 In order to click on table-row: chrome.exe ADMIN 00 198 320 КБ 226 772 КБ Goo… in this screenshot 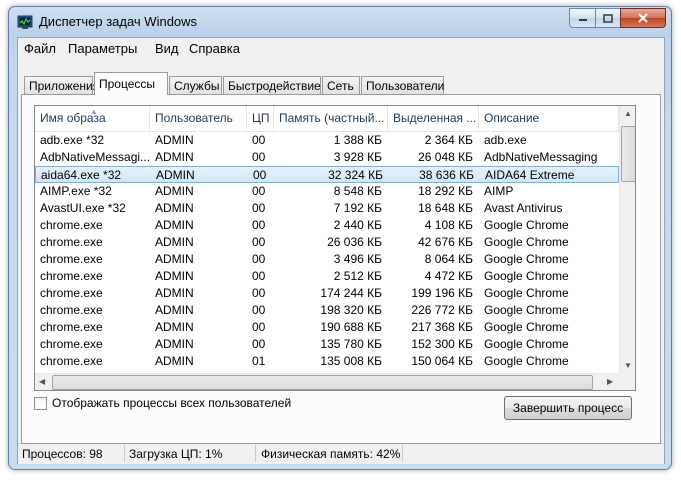, I will do `click(327, 310)`.